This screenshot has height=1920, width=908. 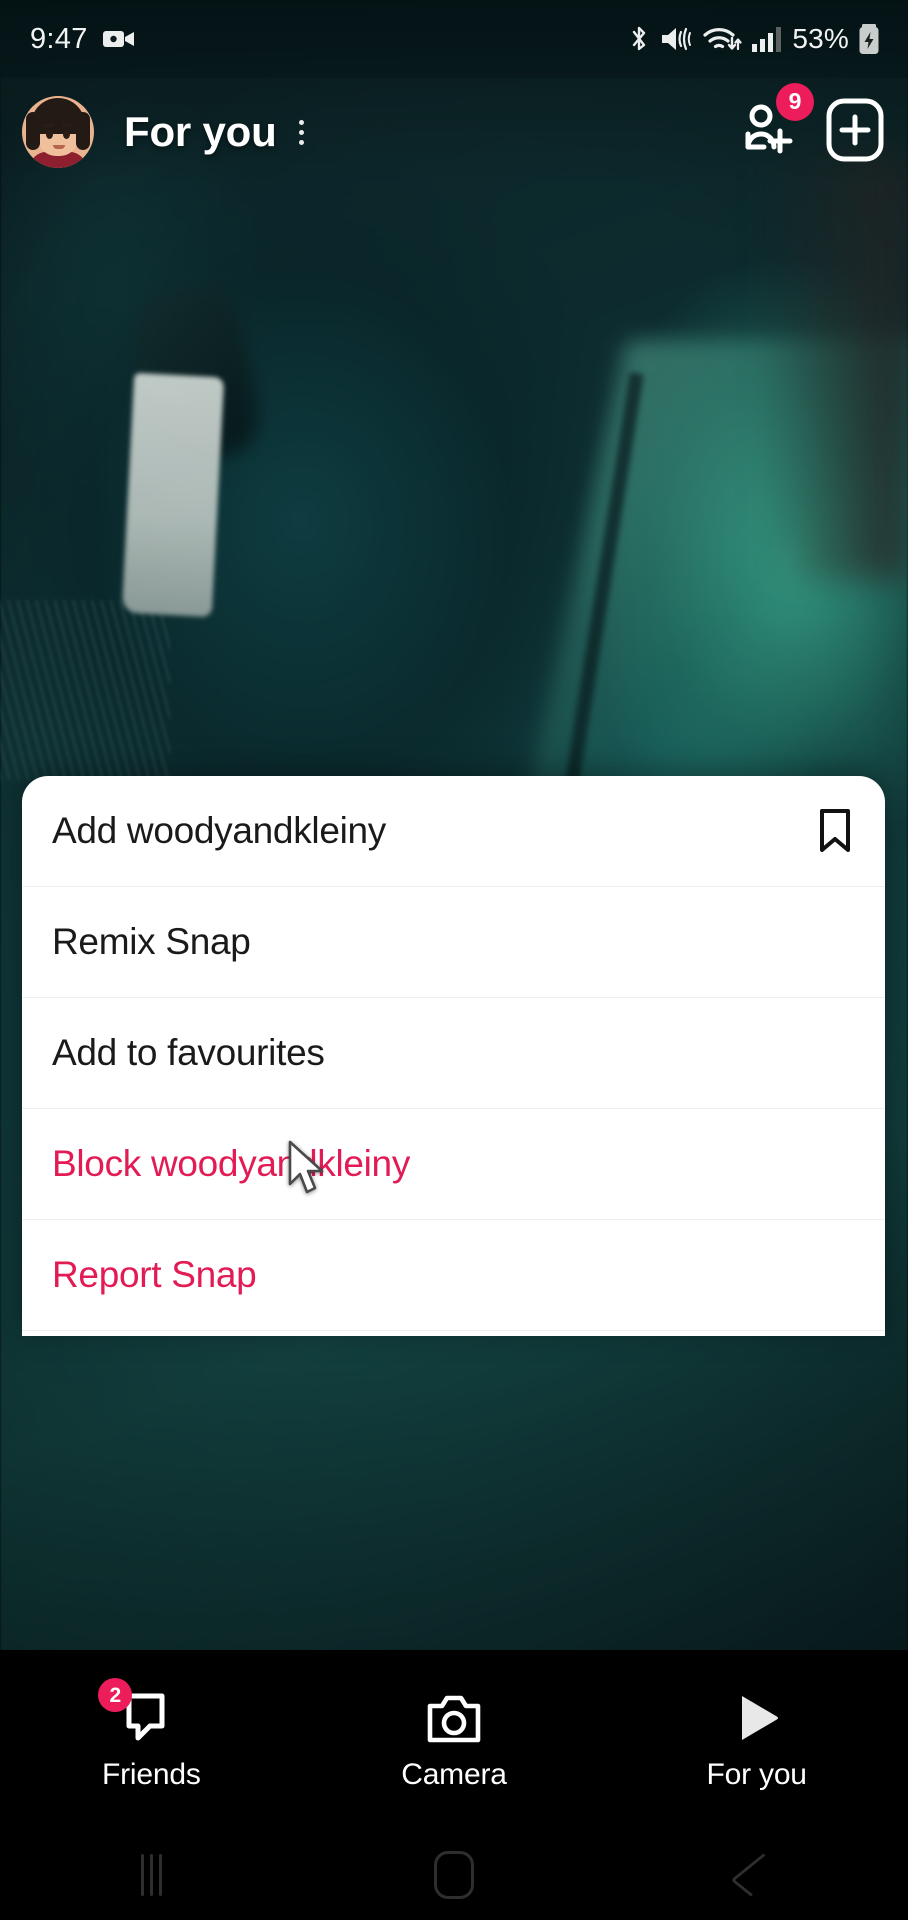 I want to click on menu-item-label: Report Snap, so click(x=154, y=1274).